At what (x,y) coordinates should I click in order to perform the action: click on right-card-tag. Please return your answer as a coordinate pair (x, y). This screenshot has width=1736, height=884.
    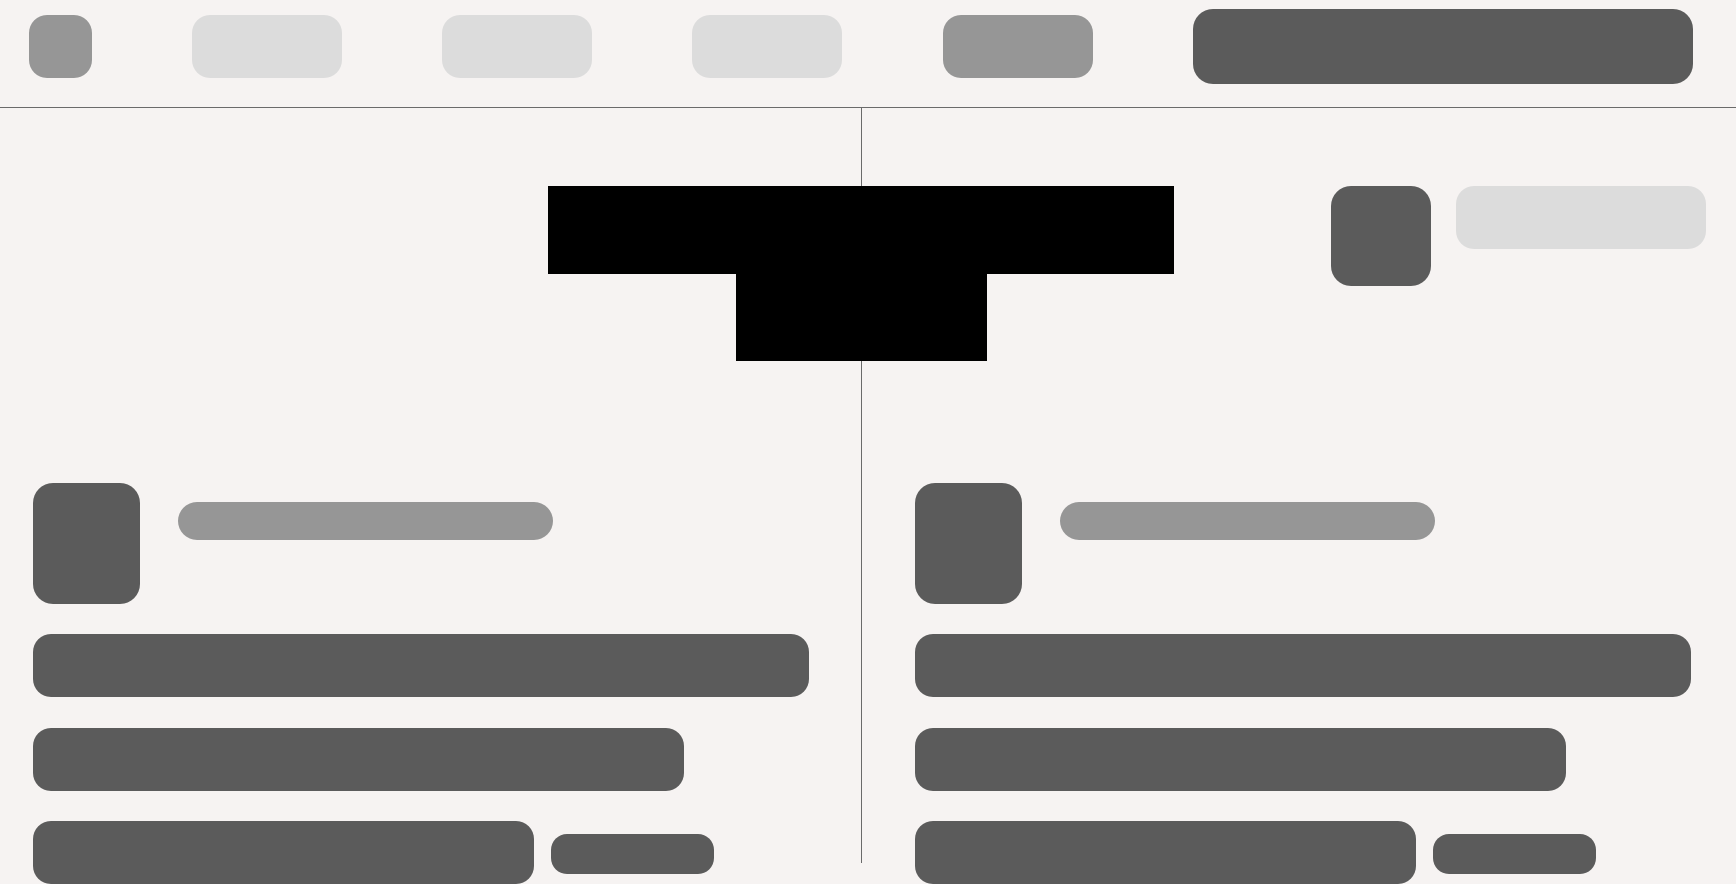
    Looking at the image, I should click on (1514, 854).